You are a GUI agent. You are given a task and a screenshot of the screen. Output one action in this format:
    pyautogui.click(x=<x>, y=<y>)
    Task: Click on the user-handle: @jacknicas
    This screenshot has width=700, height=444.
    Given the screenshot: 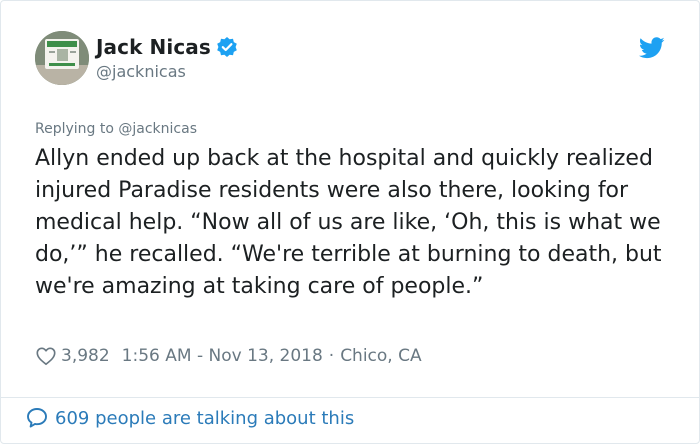 What is the action you would take?
    pyautogui.click(x=167, y=71)
    